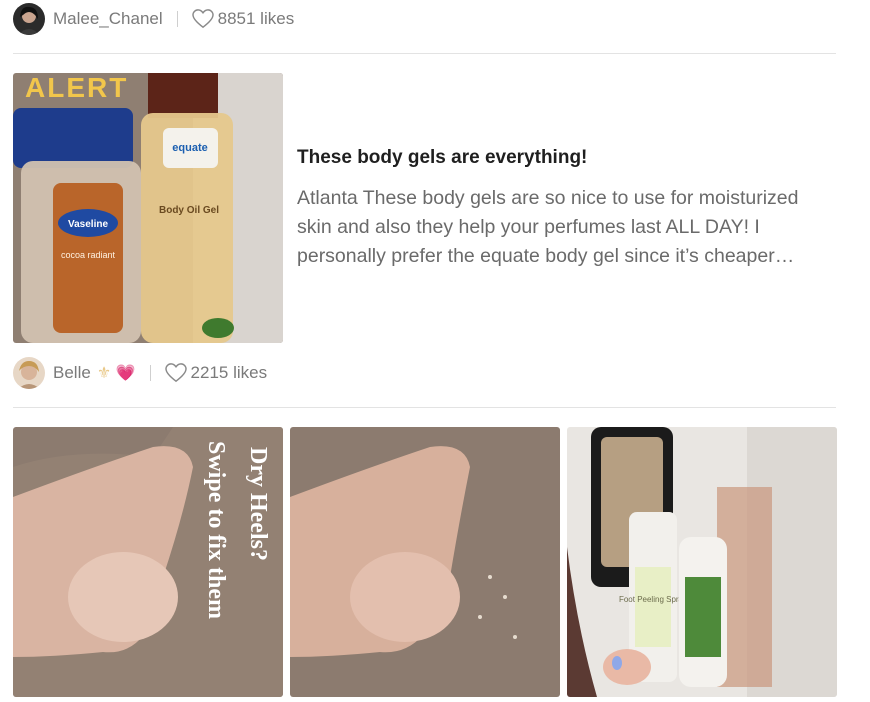  What do you see at coordinates (88, 224) in the screenshot?
I see `vaseline-brand: Vaseline` at bounding box center [88, 224].